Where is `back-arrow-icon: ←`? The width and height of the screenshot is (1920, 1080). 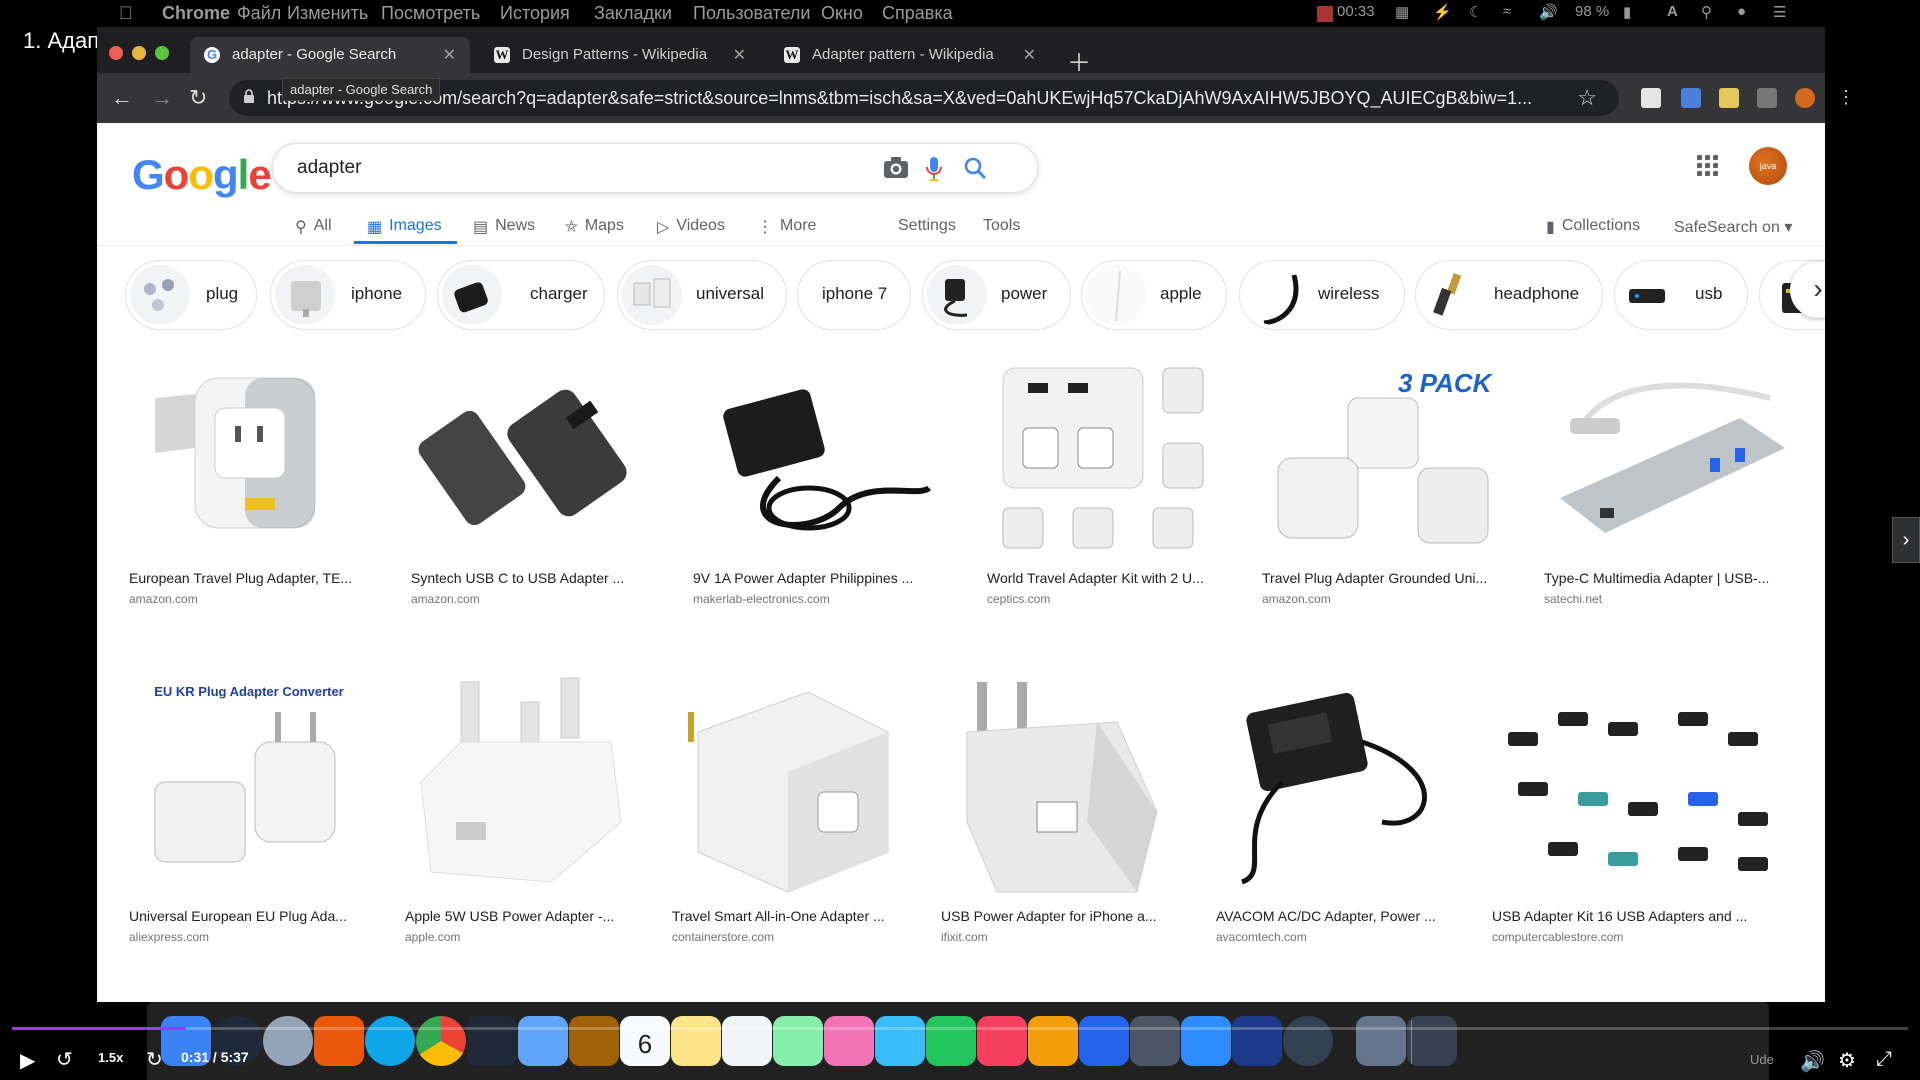
back-arrow-icon: ← is located at coordinates (122, 98).